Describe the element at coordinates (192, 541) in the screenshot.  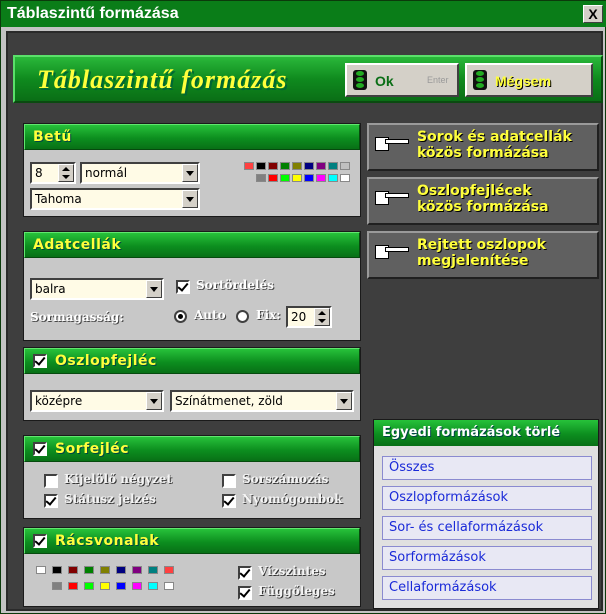
I see `gridlines-header: Rácsvonalak` at that location.